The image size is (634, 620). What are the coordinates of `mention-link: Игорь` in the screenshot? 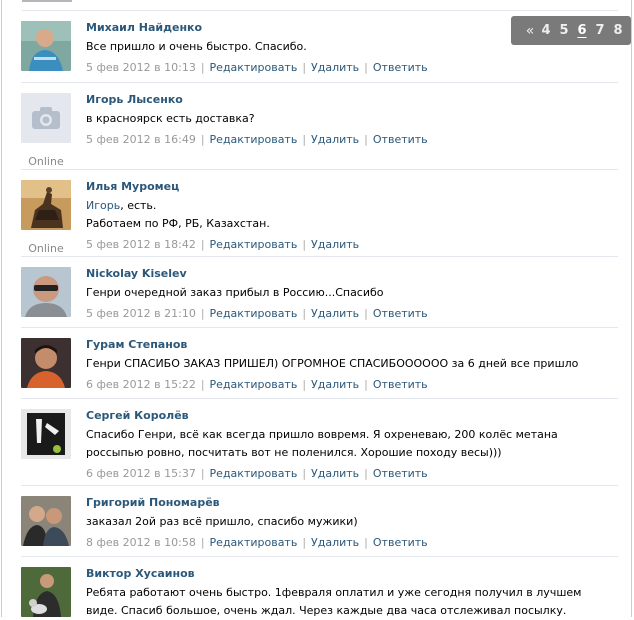 It's located at (103, 205).